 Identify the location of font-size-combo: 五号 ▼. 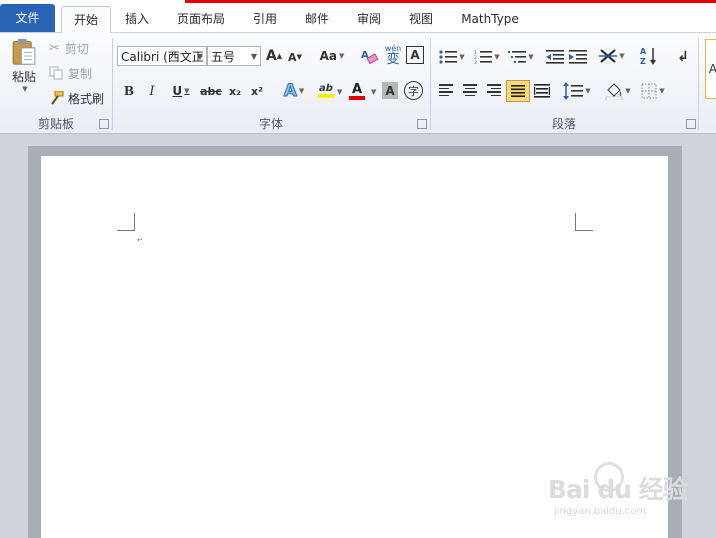
(234, 56).